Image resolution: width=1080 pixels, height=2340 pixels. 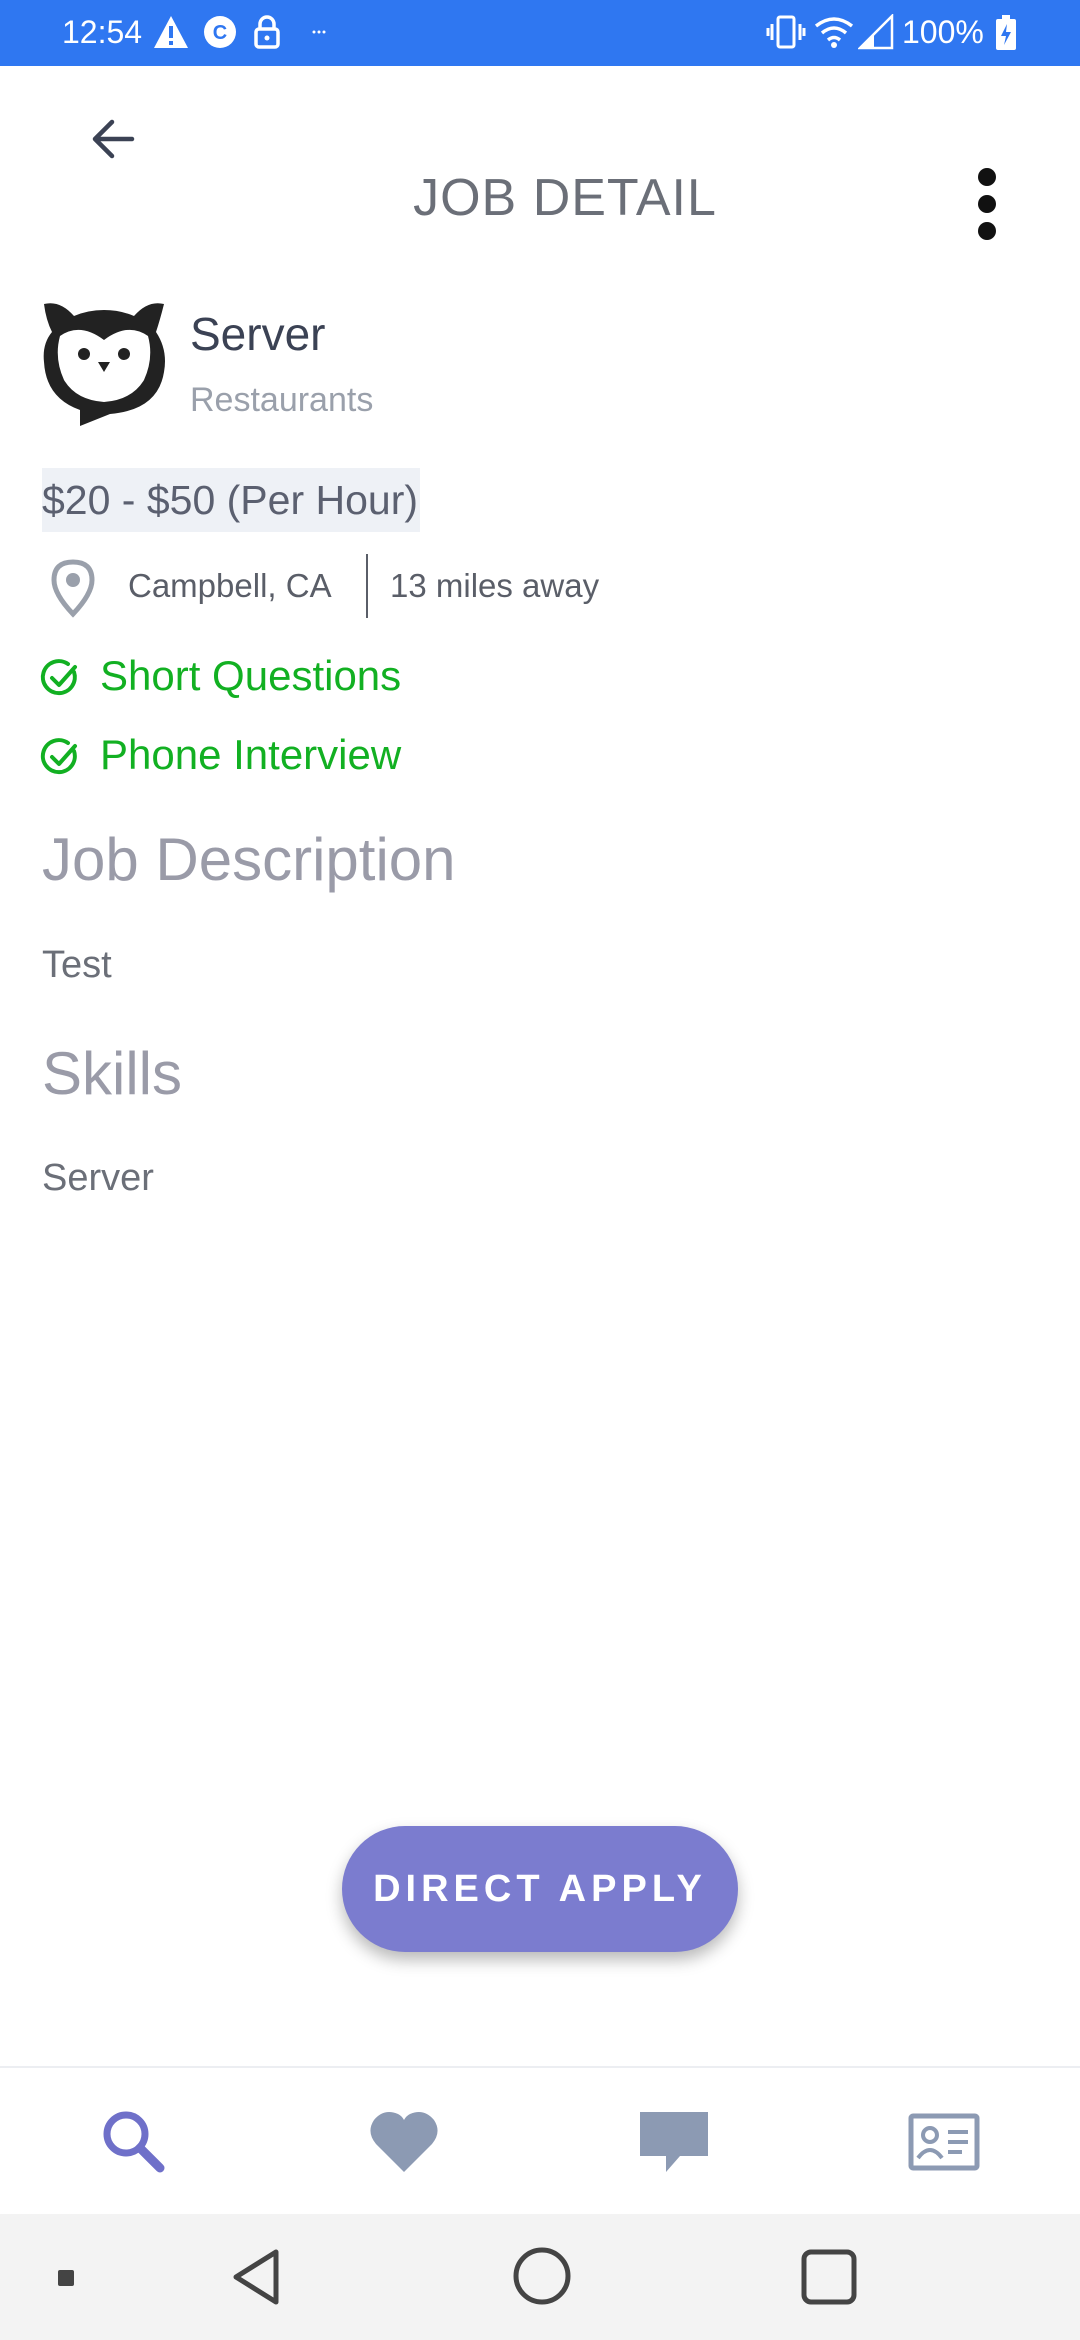 What do you see at coordinates (112, 1073) in the screenshot?
I see `skills-heading: Skills` at bounding box center [112, 1073].